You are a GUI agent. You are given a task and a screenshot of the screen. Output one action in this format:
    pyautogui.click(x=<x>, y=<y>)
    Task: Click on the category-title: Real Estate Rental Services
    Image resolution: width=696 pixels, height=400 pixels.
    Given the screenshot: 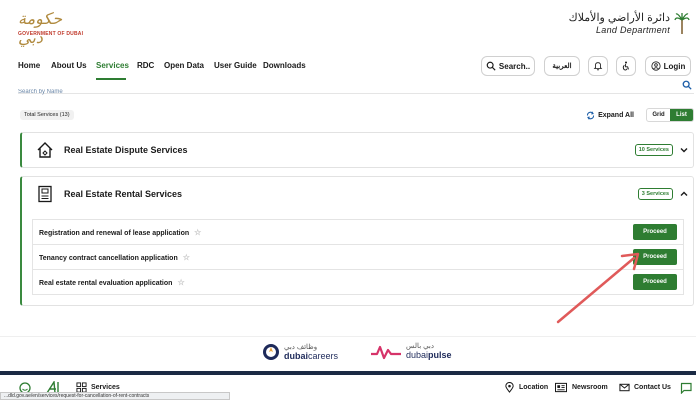 What is the action you would take?
    pyautogui.click(x=123, y=194)
    